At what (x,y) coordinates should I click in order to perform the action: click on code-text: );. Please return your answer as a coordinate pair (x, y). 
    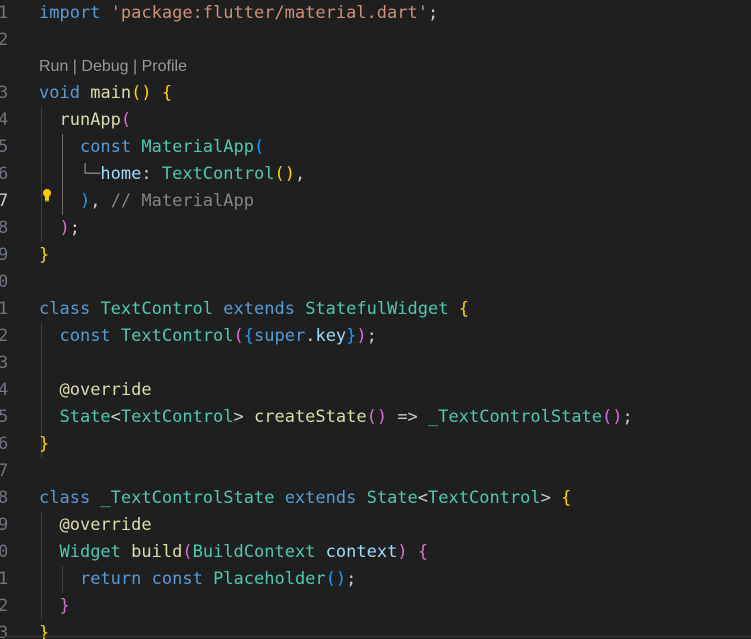
    Looking at the image, I should click on (59, 228).